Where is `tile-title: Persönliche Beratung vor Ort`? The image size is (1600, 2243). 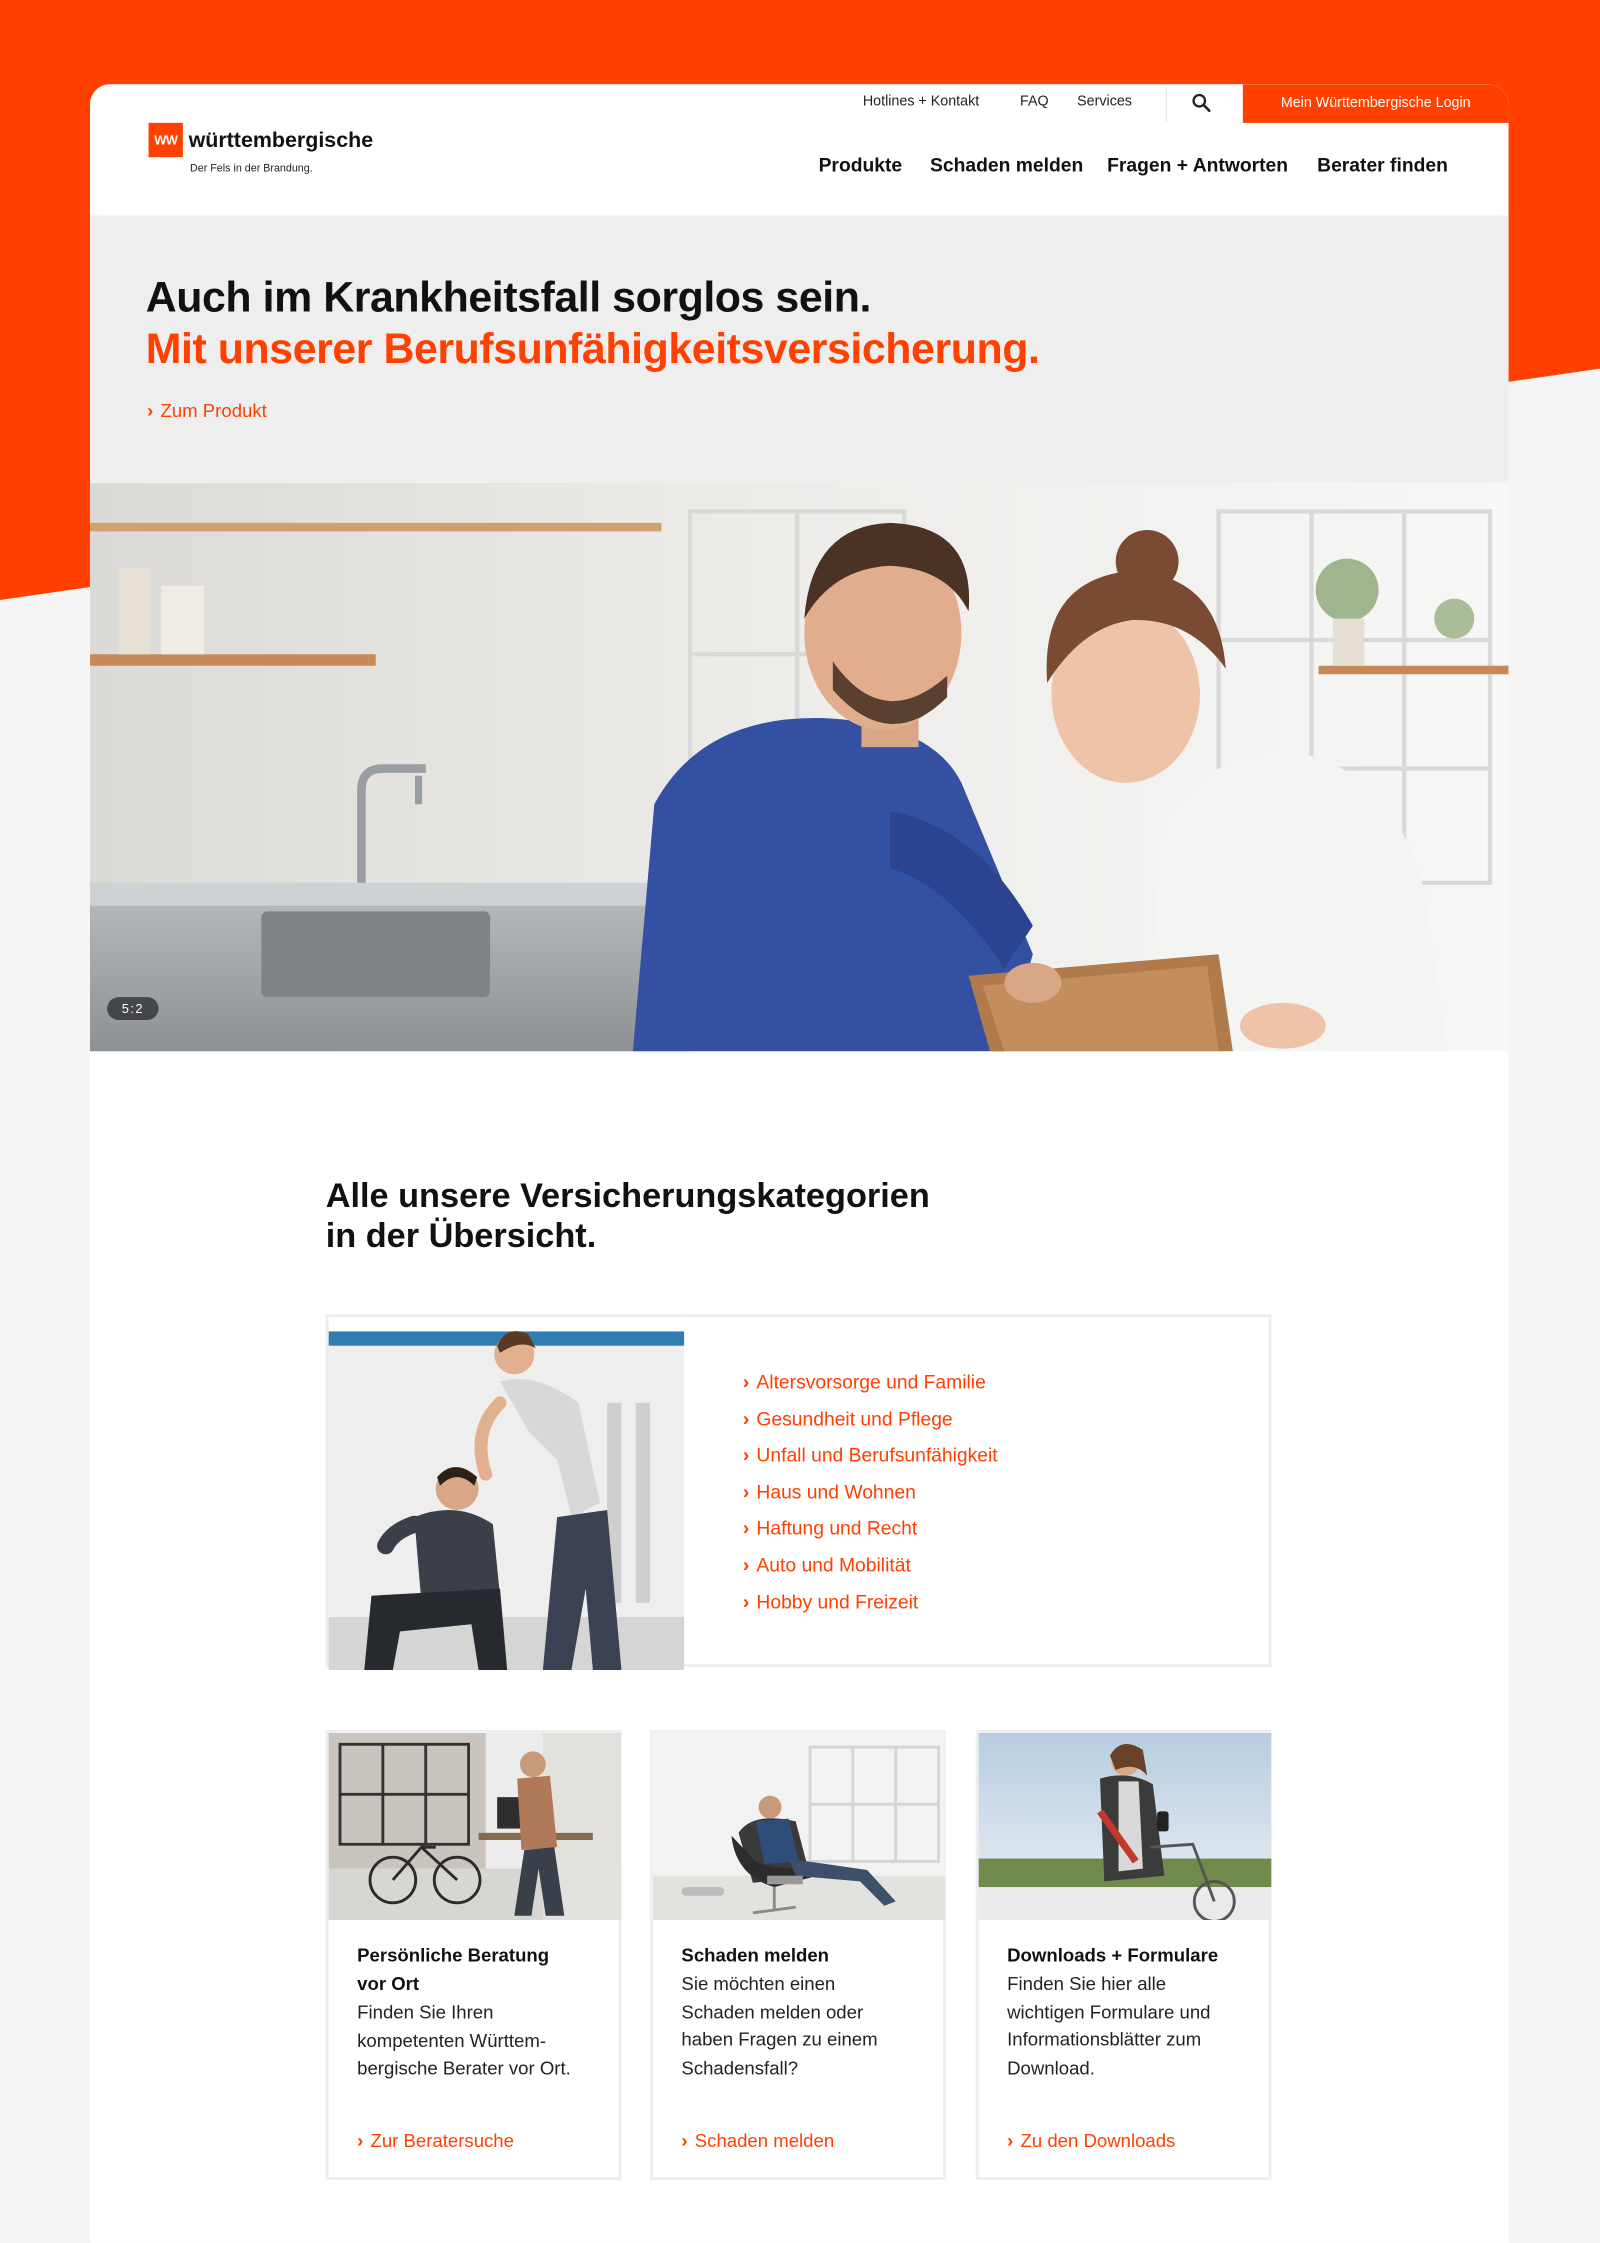 tile-title: Persönliche Beratung vor Ort is located at coordinates (482, 1969).